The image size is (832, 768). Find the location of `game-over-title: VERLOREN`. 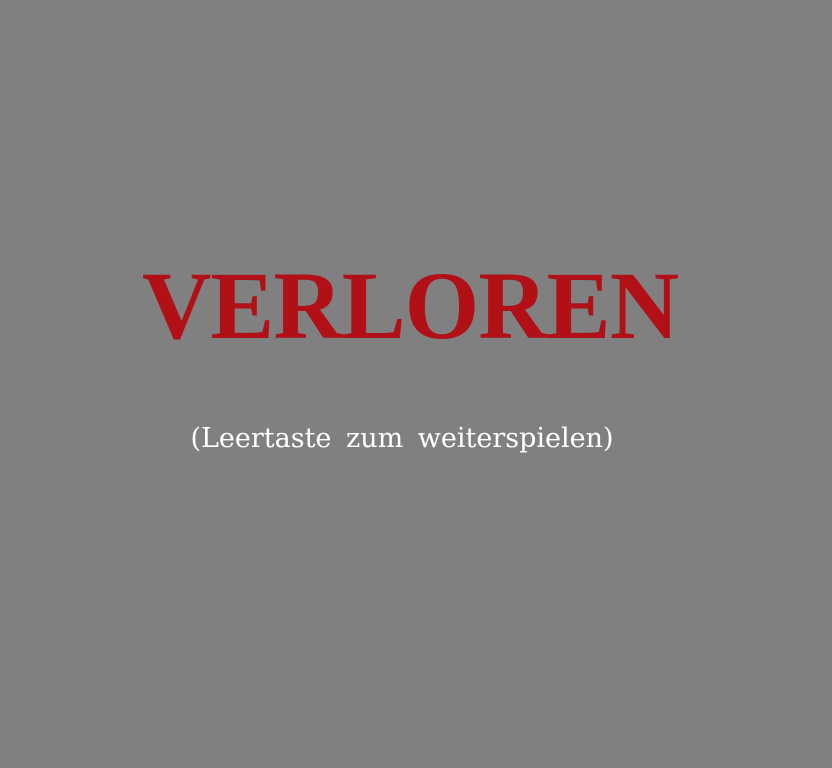

game-over-title: VERLOREN is located at coordinates (410, 305).